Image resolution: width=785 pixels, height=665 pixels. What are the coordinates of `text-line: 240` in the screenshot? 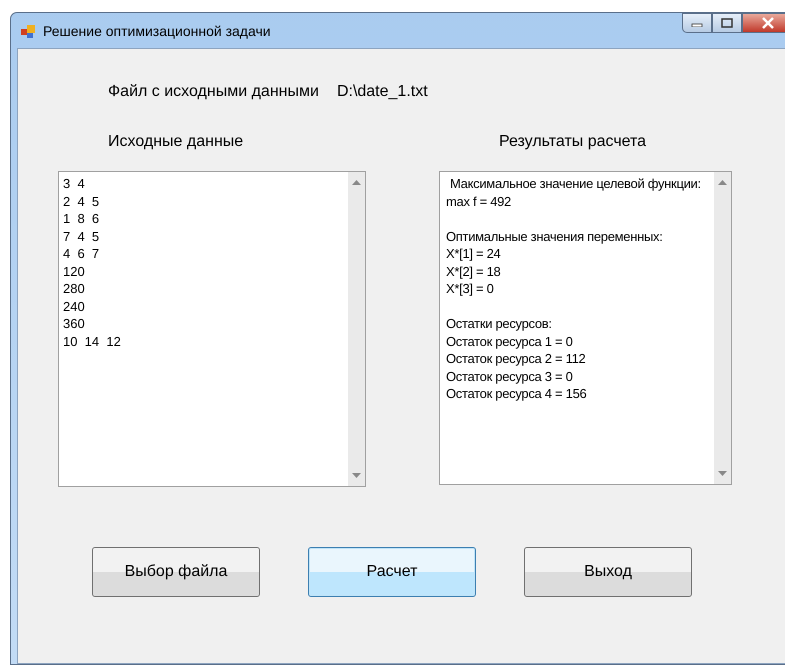 It's located at (74, 306).